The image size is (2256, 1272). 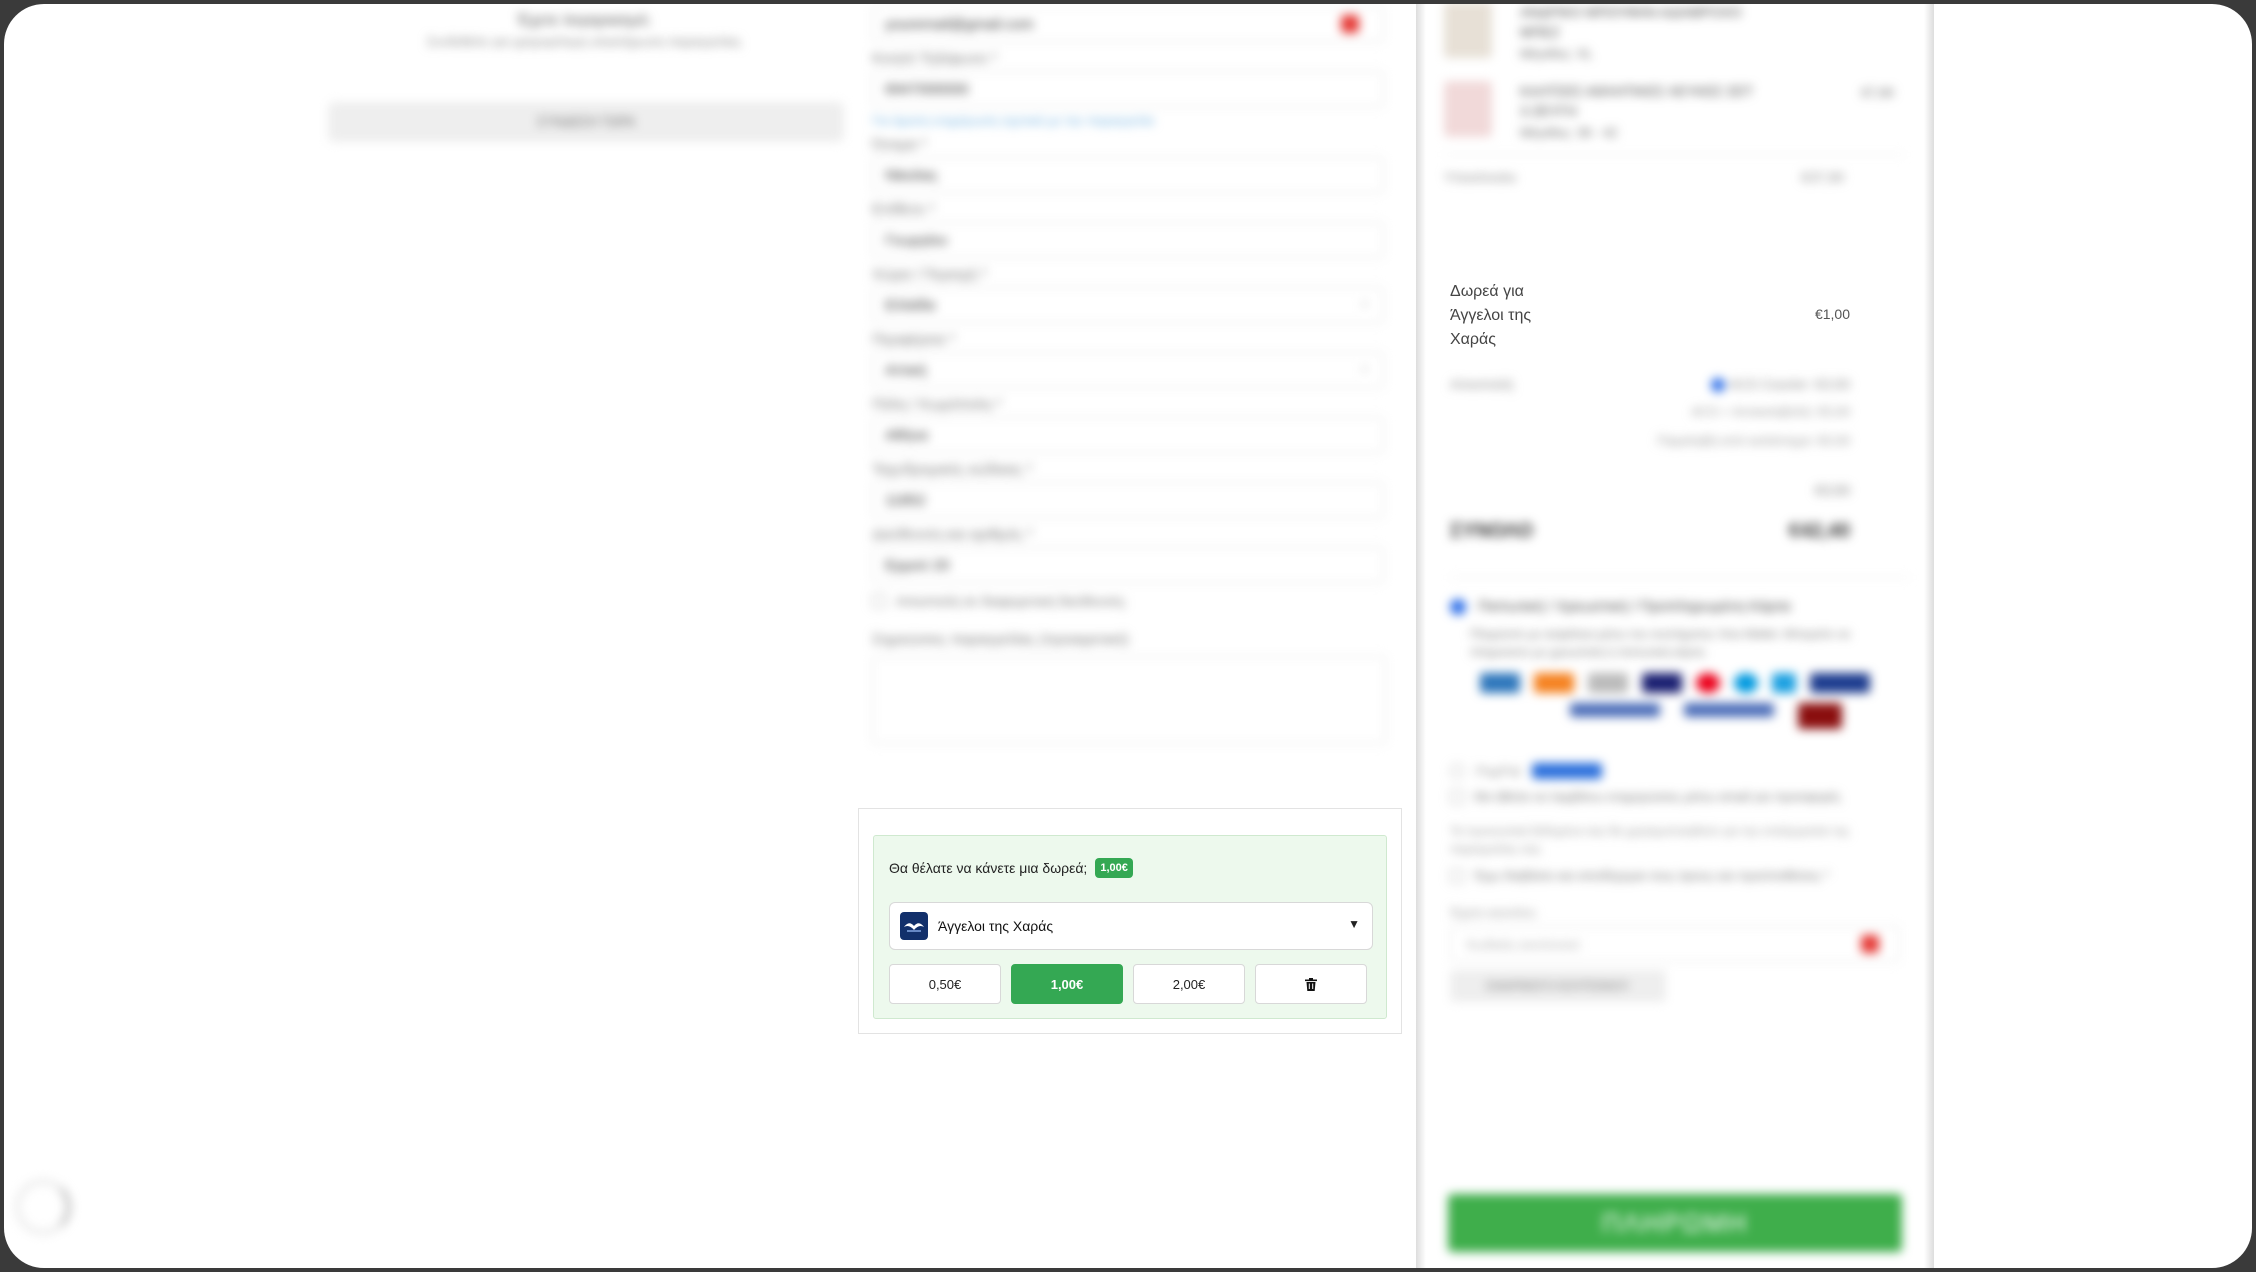 I want to click on amount-050-button: 0,50€, so click(x=945, y=984).